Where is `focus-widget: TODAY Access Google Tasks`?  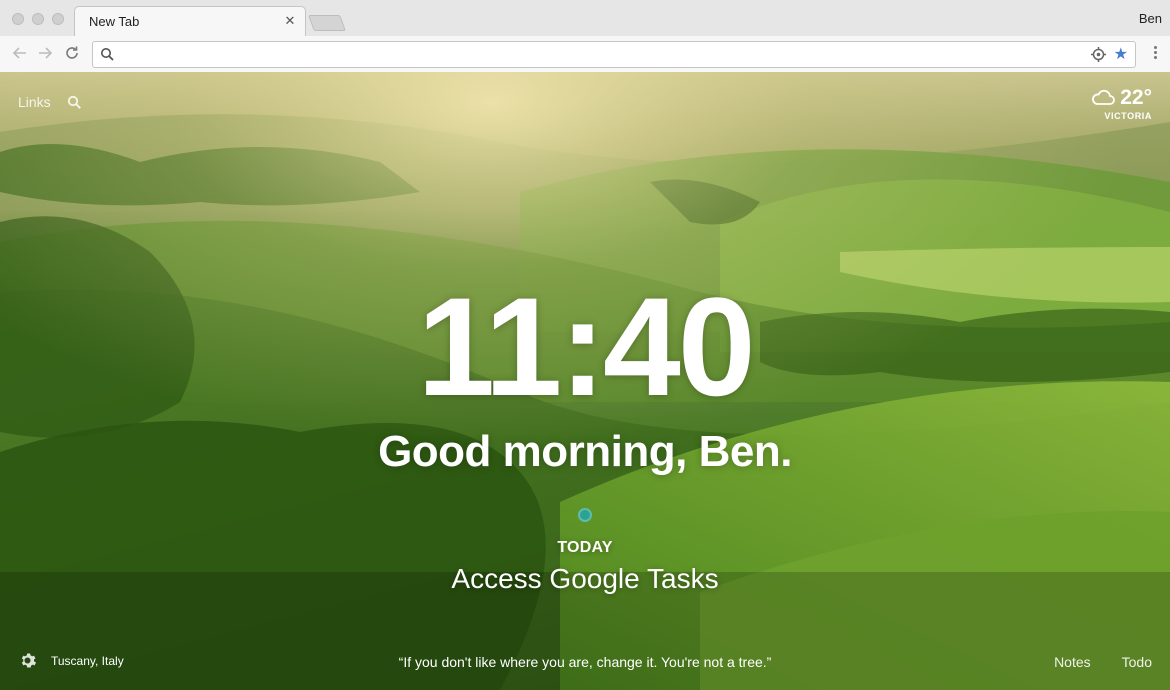
focus-widget: TODAY Access Google Tasks is located at coordinates (585, 567).